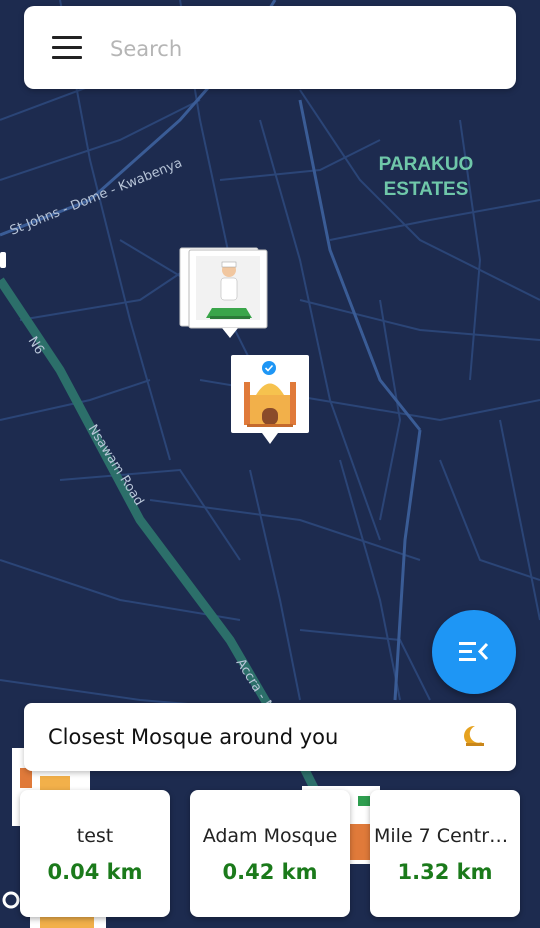  Describe the element at coordinates (270, 853) in the screenshot. I see `mosque-card: Adam Mosque 0.42 km` at that location.